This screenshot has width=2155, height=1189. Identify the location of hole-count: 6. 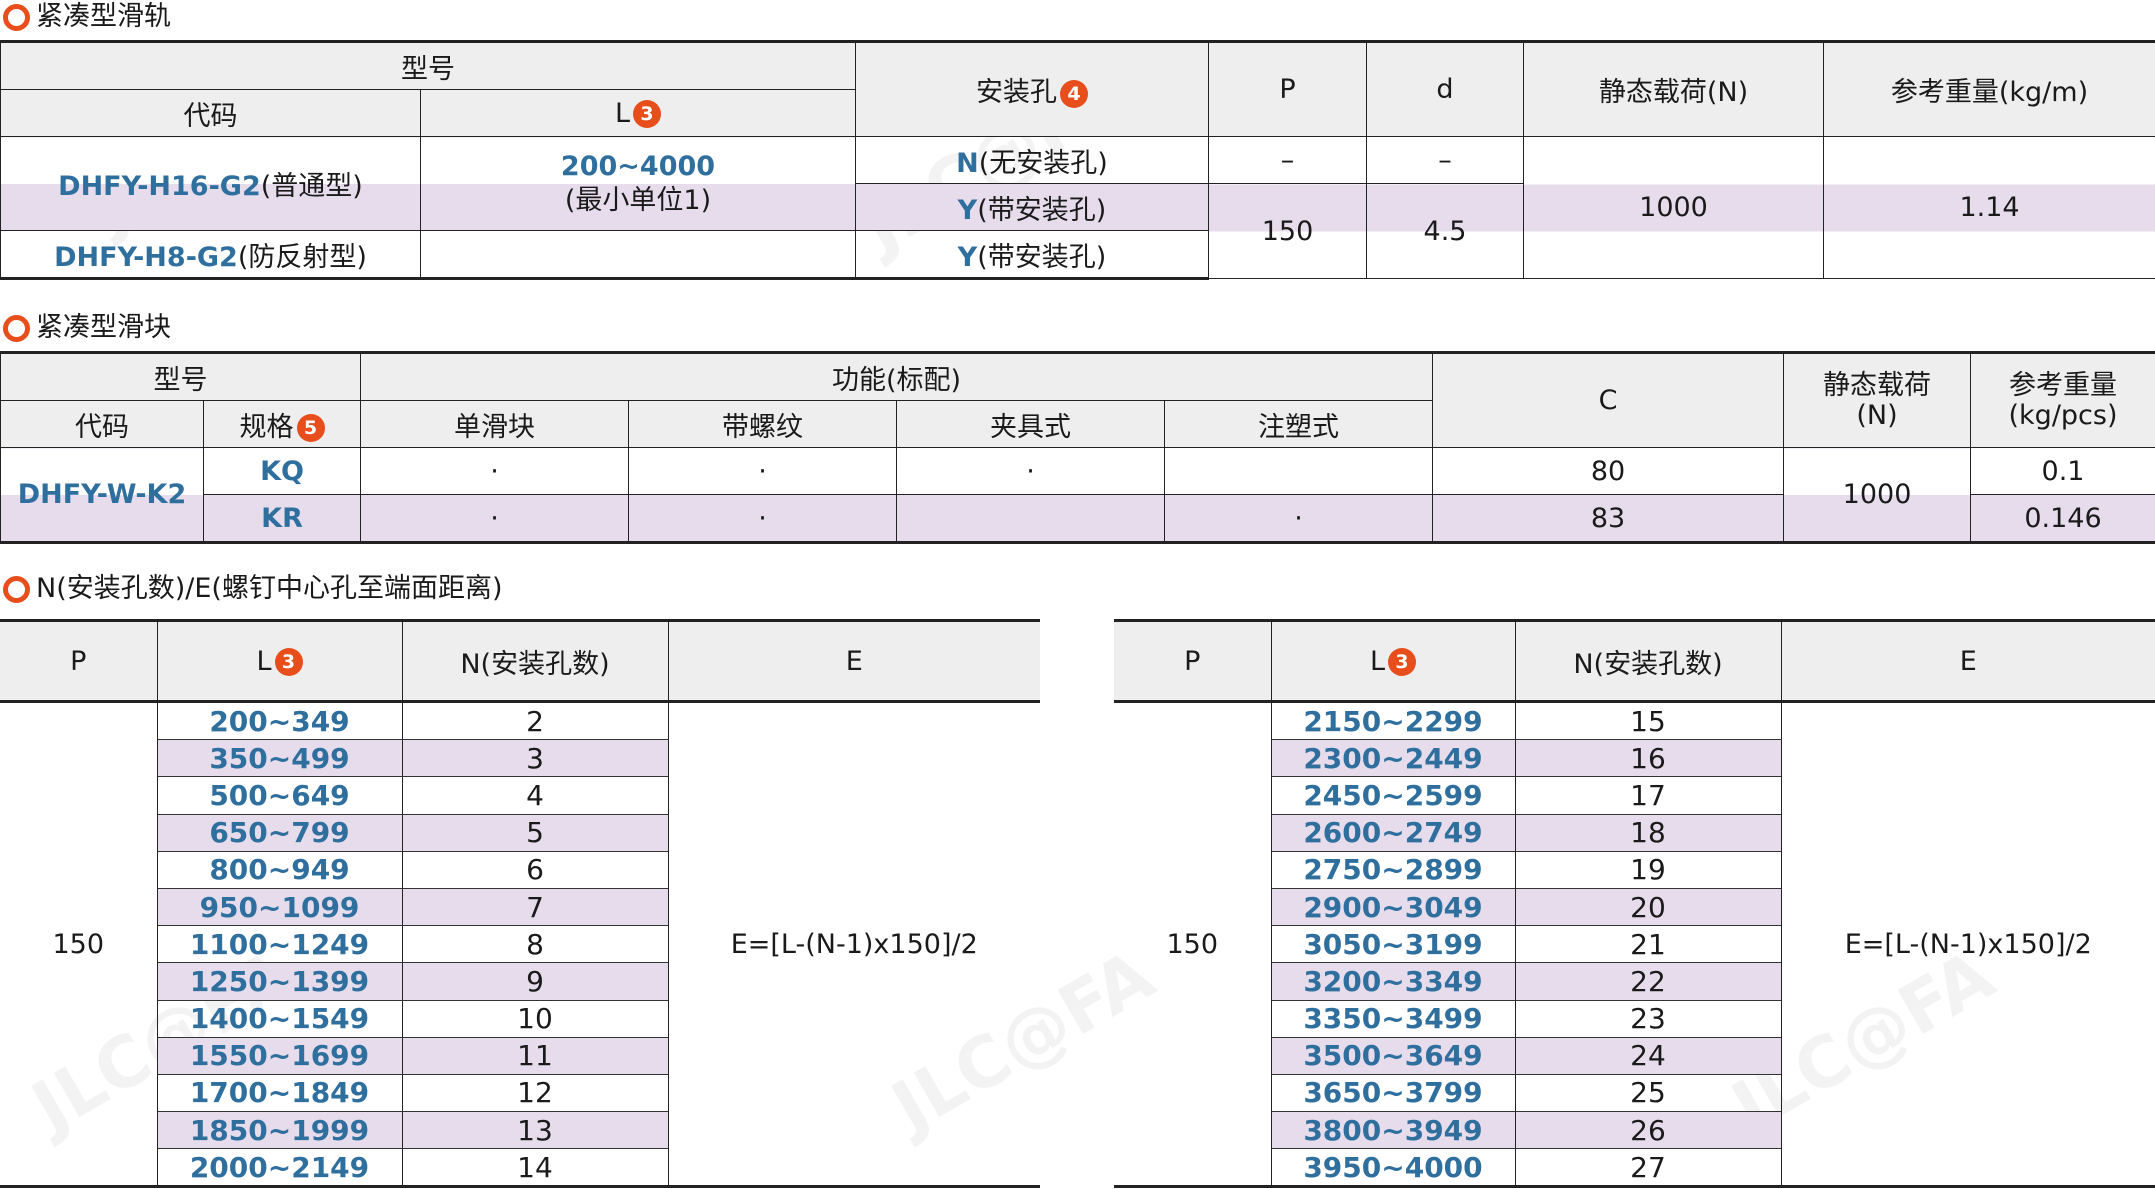
(535, 870).